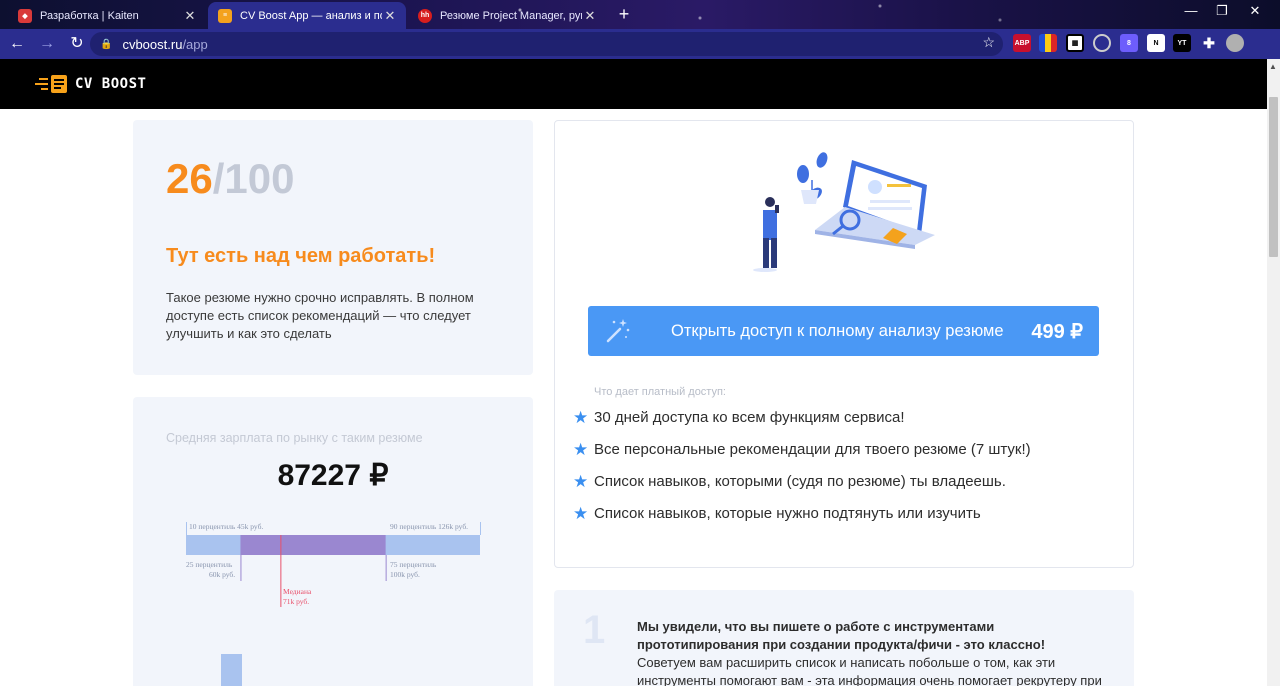 Image resolution: width=1280 pixels, height=686 pixels. What do you see at coordinates (333, 475) in the screenshot?
I see `salary-value: 87227 ₽` at bounding box center [333, 475].